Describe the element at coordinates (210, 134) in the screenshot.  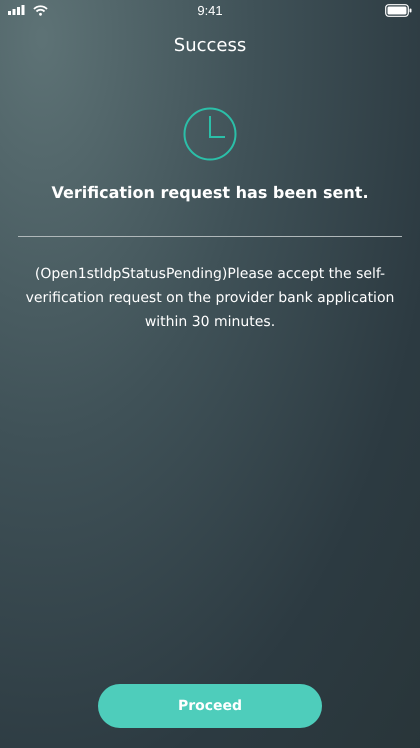
I see `clock-icon` at that location.